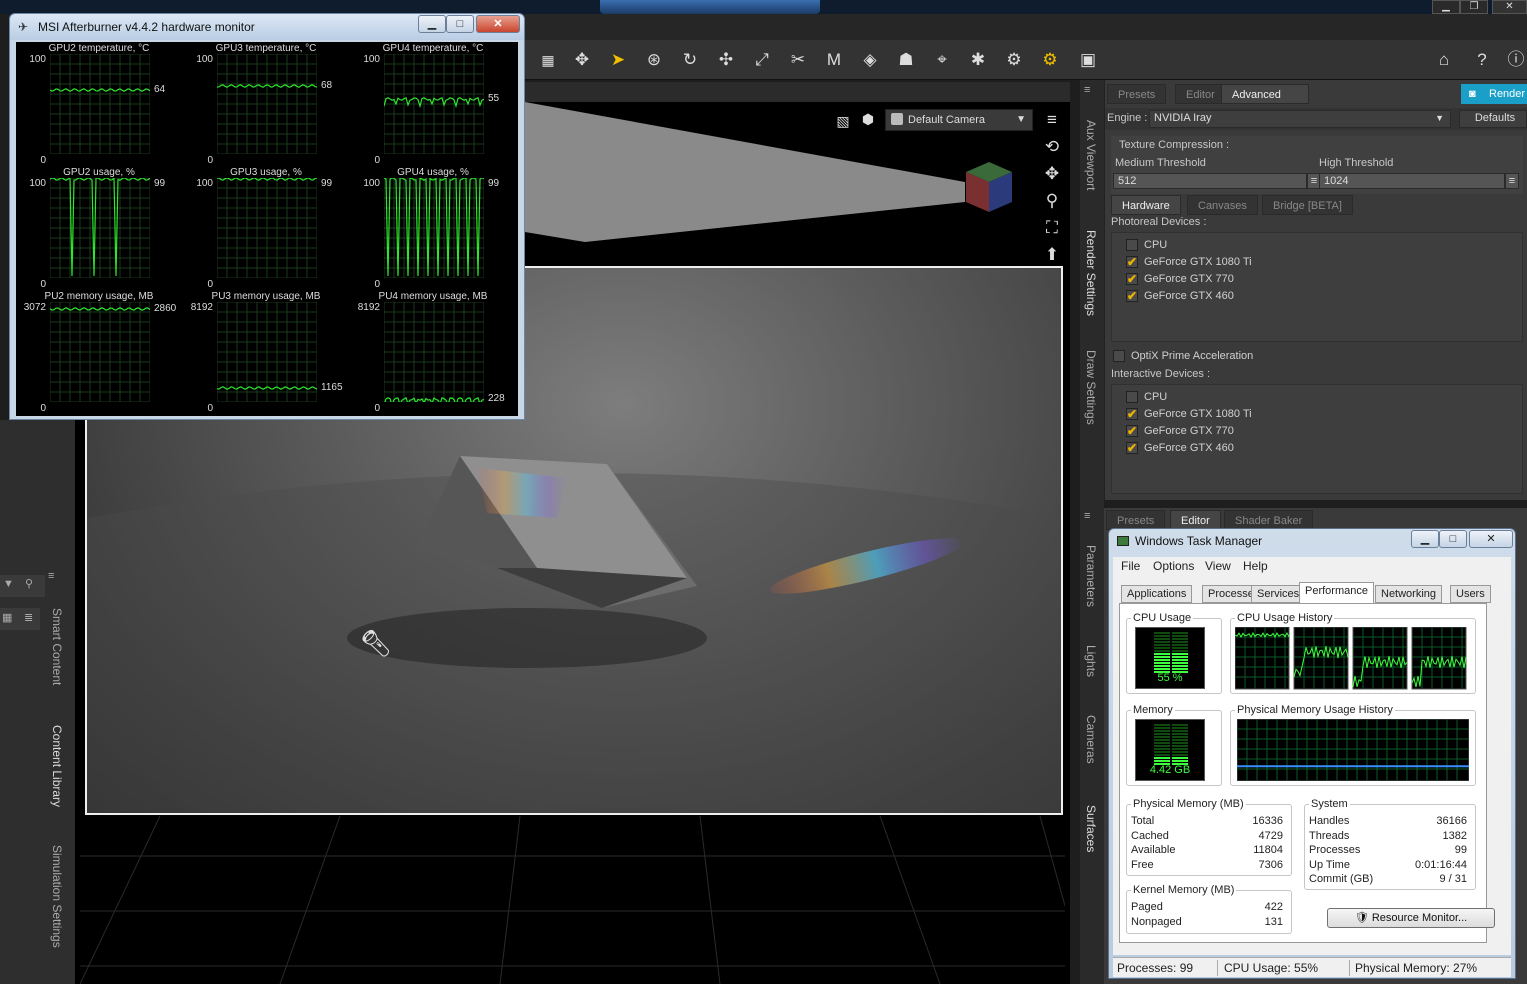  Describe the element at coordinates (57, 896) in the screenshot. I see `tab-simulation-settings: Simulation Settings` at that location.